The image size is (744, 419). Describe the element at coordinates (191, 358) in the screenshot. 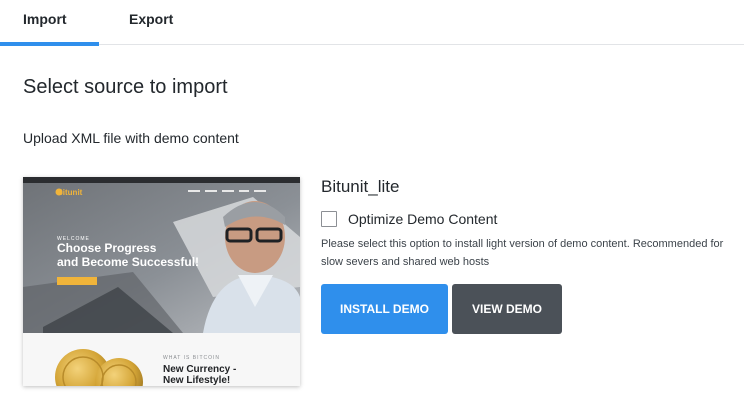

I see `preview-section-label: WHAT IS BITCOIN` at that location.